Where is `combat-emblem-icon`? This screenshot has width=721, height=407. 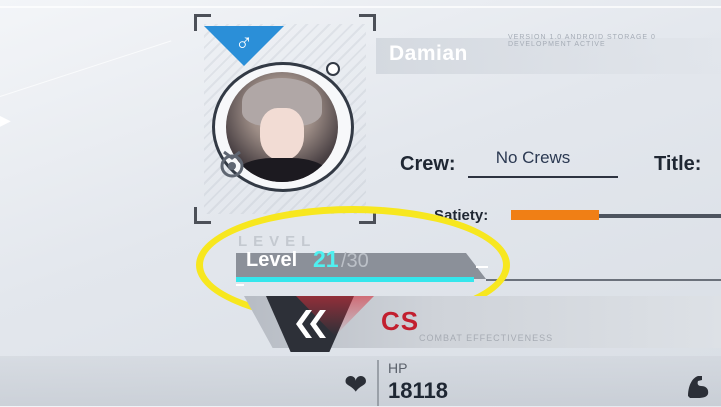 combat-emblem-icon is located at coordinates (311, 323).